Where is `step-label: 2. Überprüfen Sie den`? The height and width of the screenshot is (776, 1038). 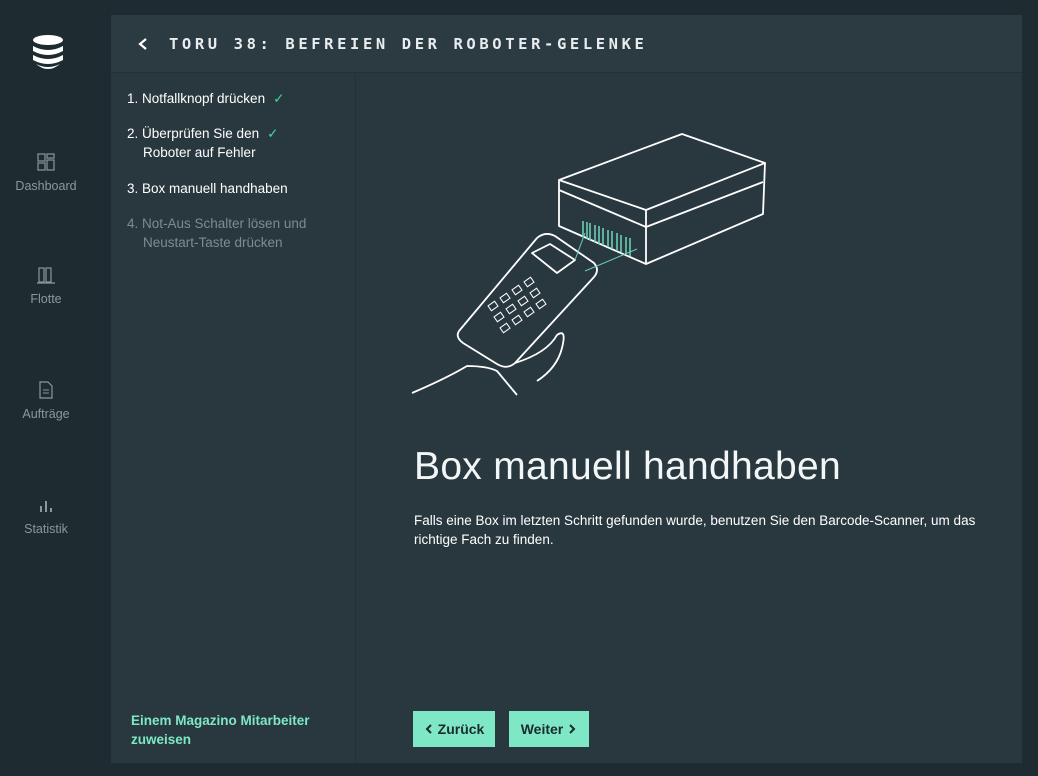
step-label: 2. Überprüfen Sie den is located at coordinates (193, 133).